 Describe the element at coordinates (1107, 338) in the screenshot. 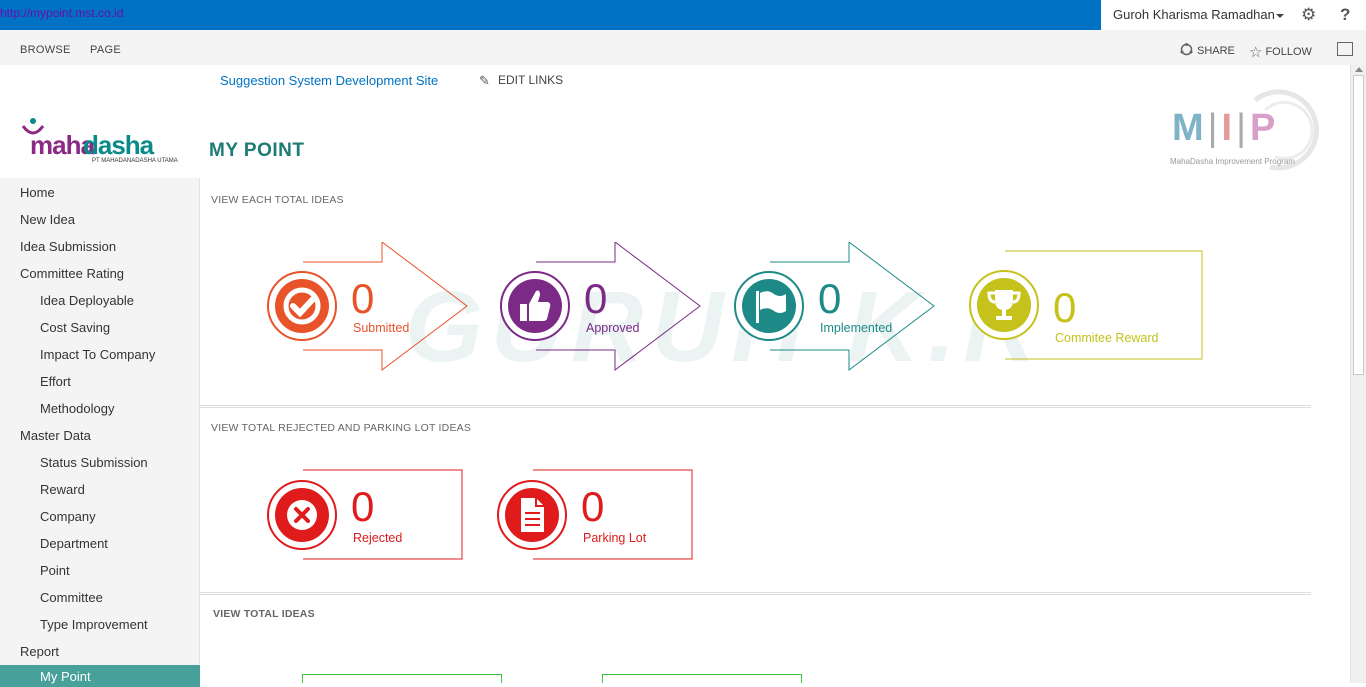

I see `reward-label: Commitee Reward` at that location.